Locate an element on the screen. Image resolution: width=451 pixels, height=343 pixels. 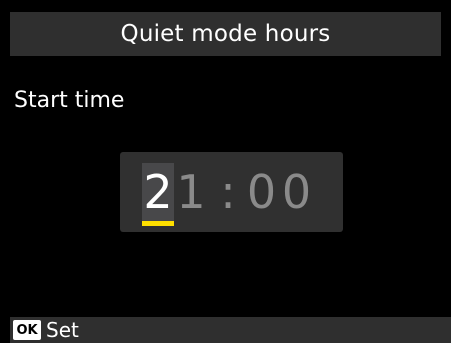
digit-cursor is located at coordinates (158, 223).